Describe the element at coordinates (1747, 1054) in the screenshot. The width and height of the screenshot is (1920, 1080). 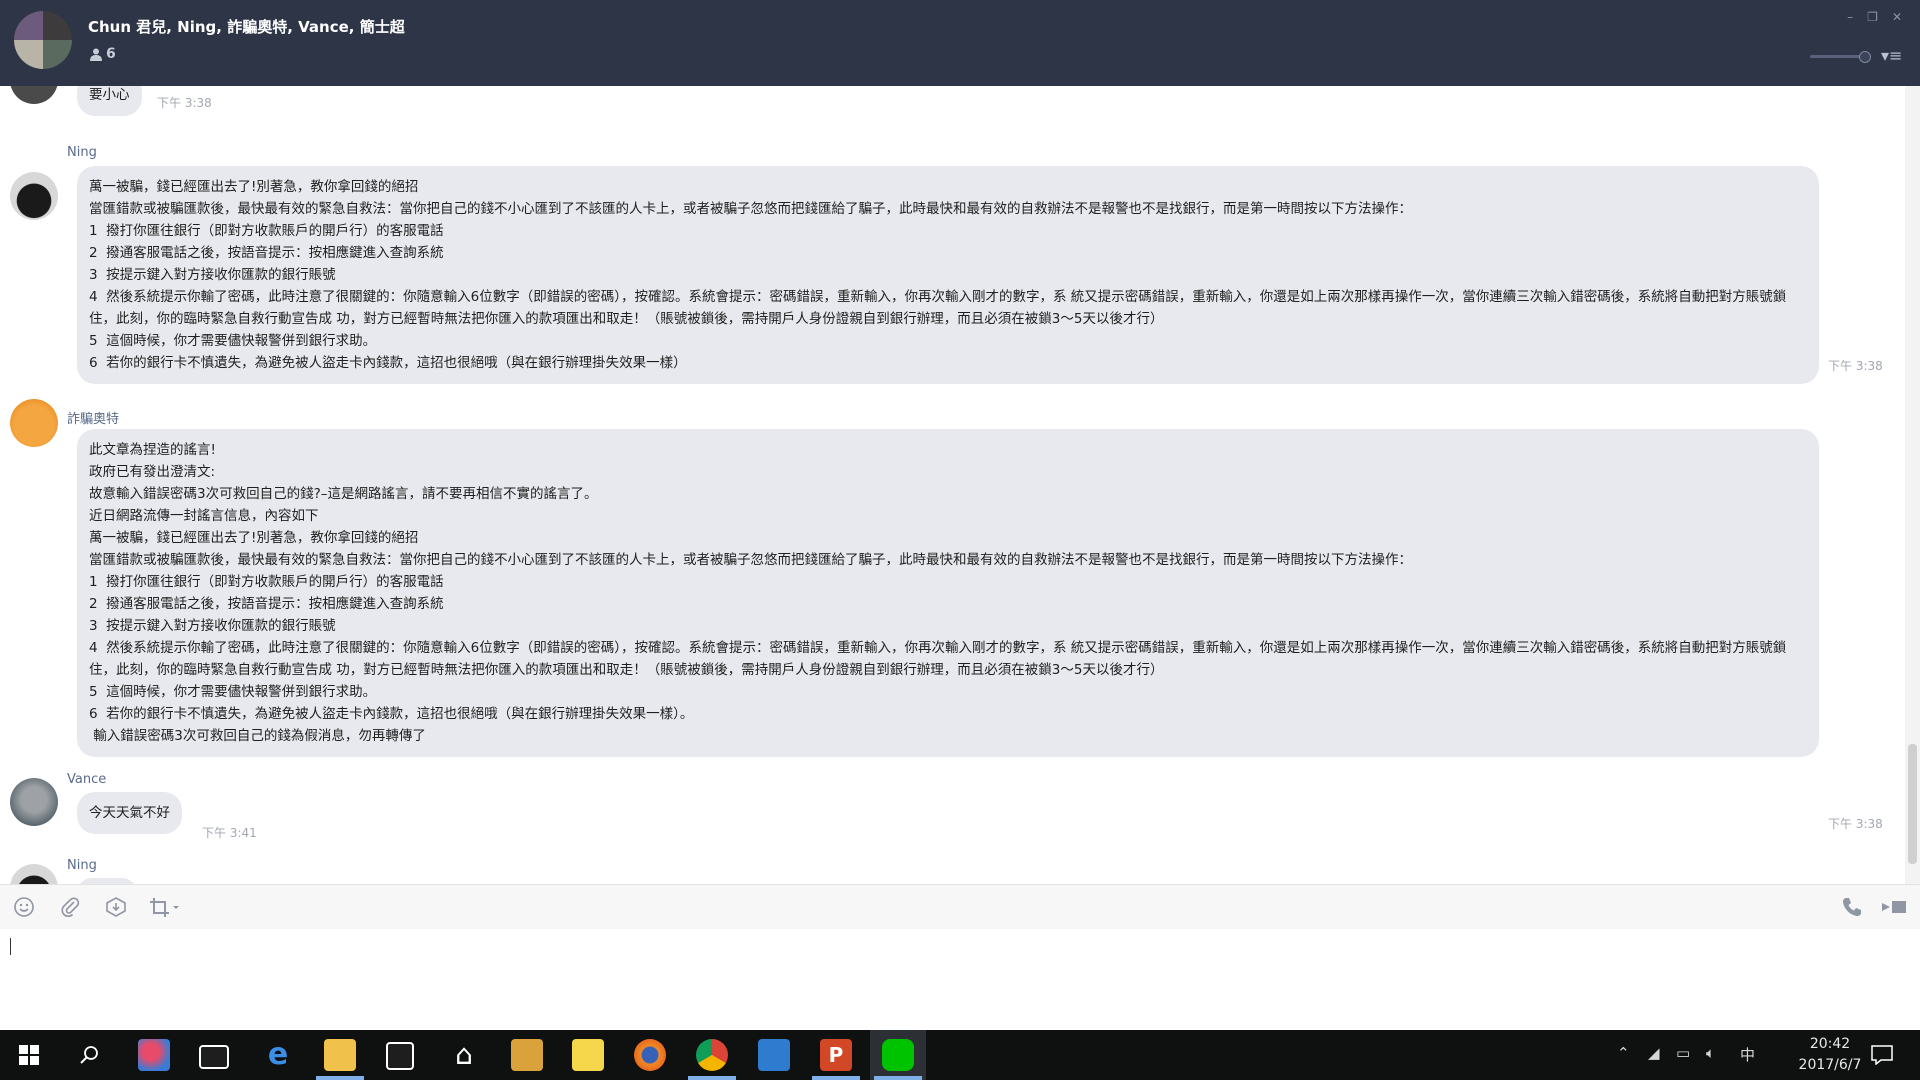
I see `input-method-indicator: 中` at that location.